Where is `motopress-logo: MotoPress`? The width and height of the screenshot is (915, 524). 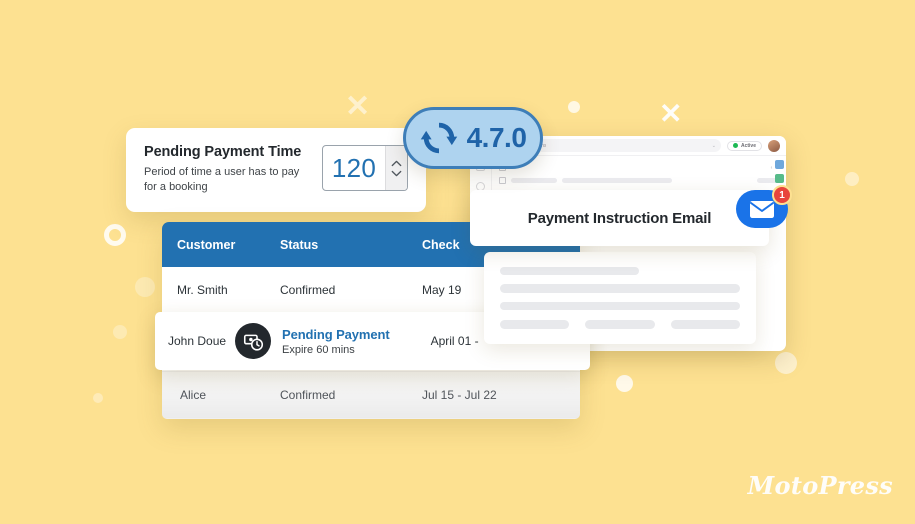
motopress-logo: MotoPress is located at coordinates (820, 485).